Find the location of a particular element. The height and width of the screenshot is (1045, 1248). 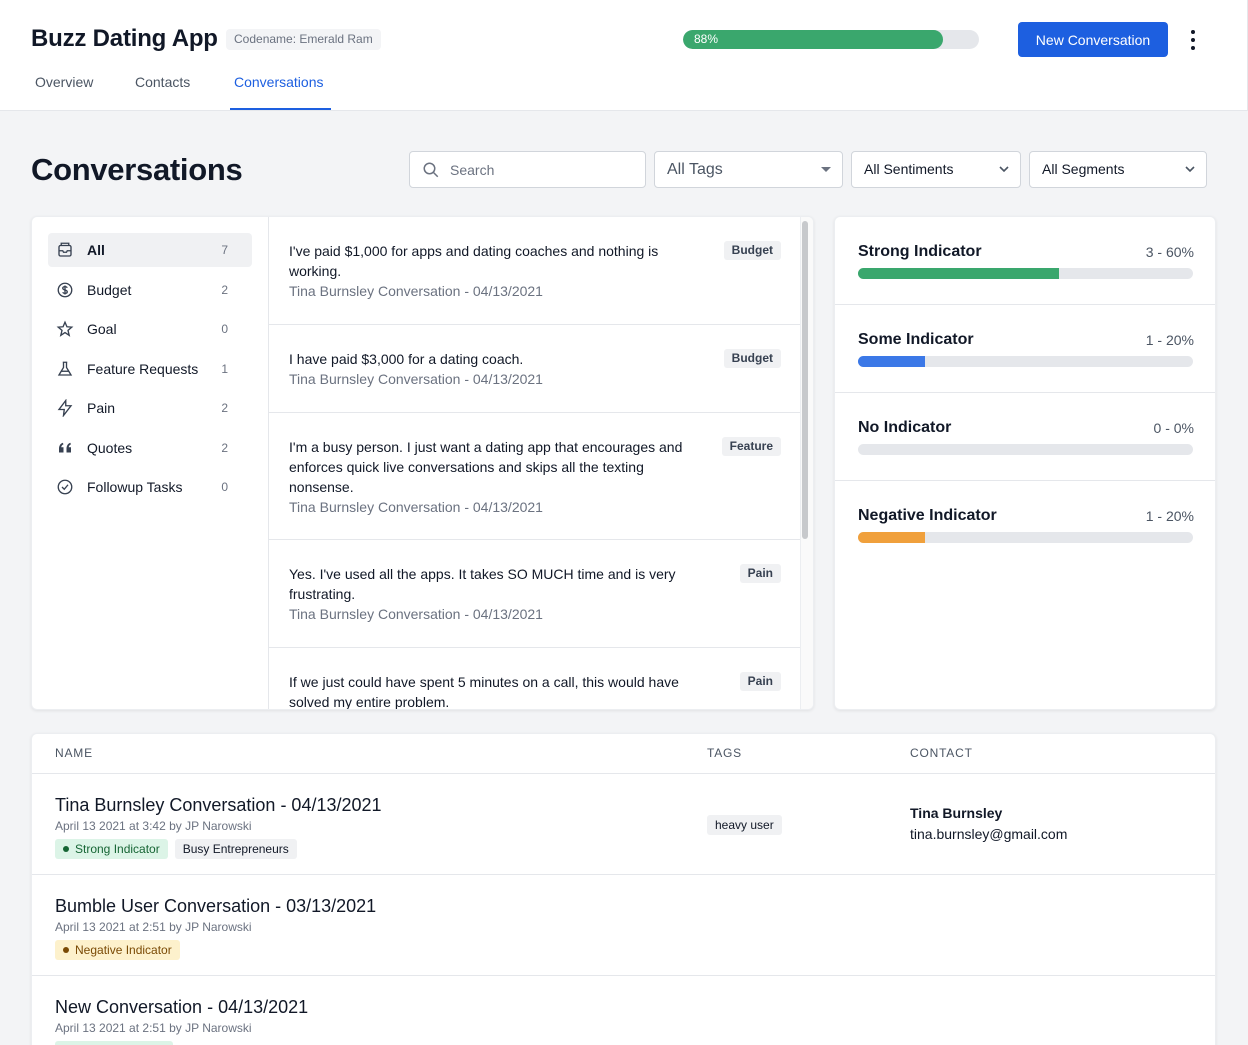

indicator-value: 0 - 0% is located at coordinates (1173, 428).